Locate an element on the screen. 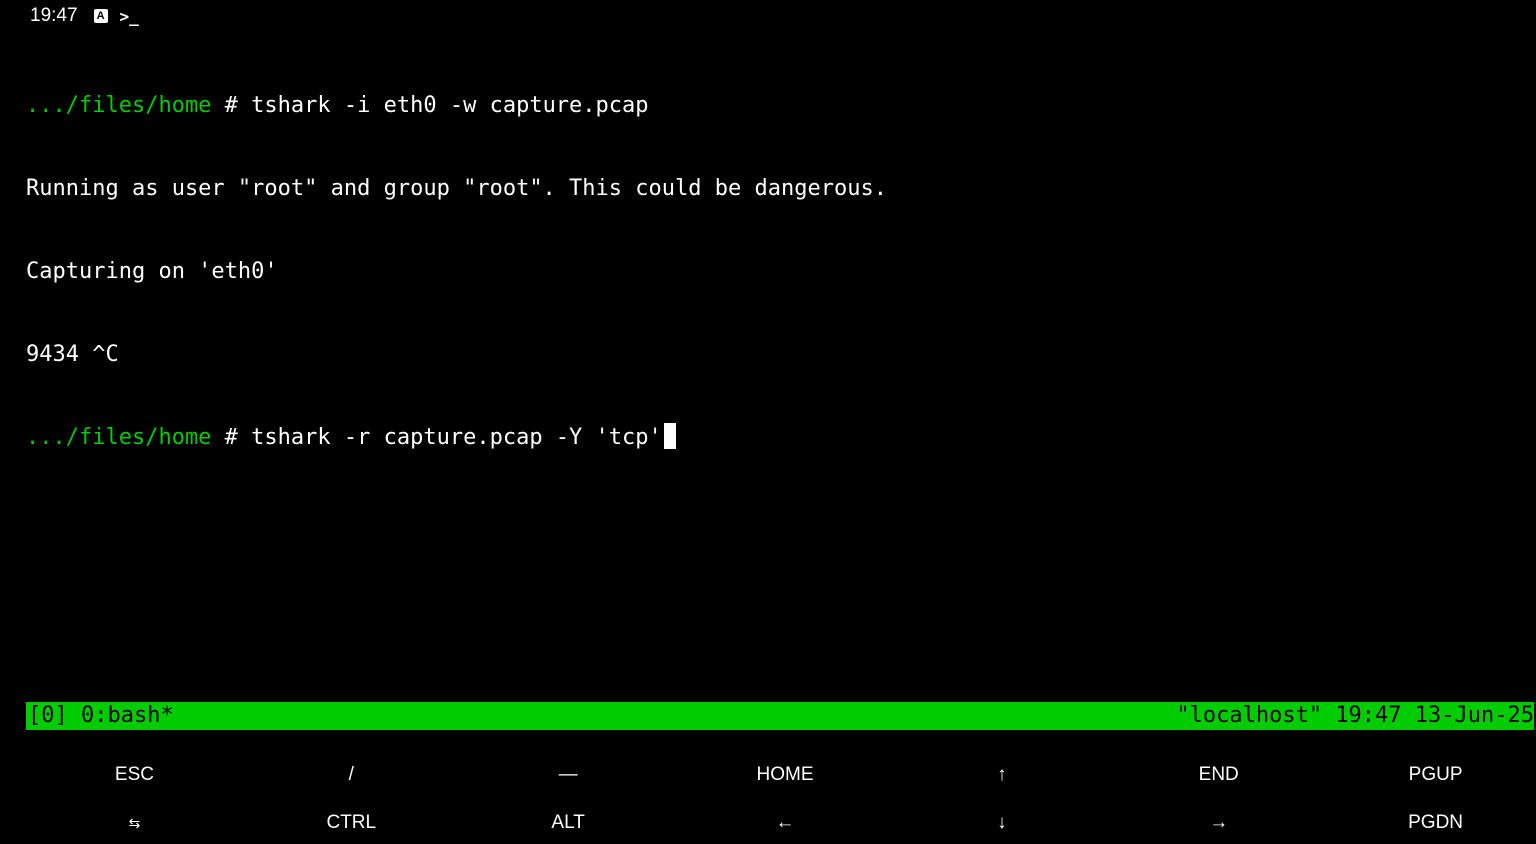  tmux-window-list: [0] 0:bash* is located at coordinates (101, 716).